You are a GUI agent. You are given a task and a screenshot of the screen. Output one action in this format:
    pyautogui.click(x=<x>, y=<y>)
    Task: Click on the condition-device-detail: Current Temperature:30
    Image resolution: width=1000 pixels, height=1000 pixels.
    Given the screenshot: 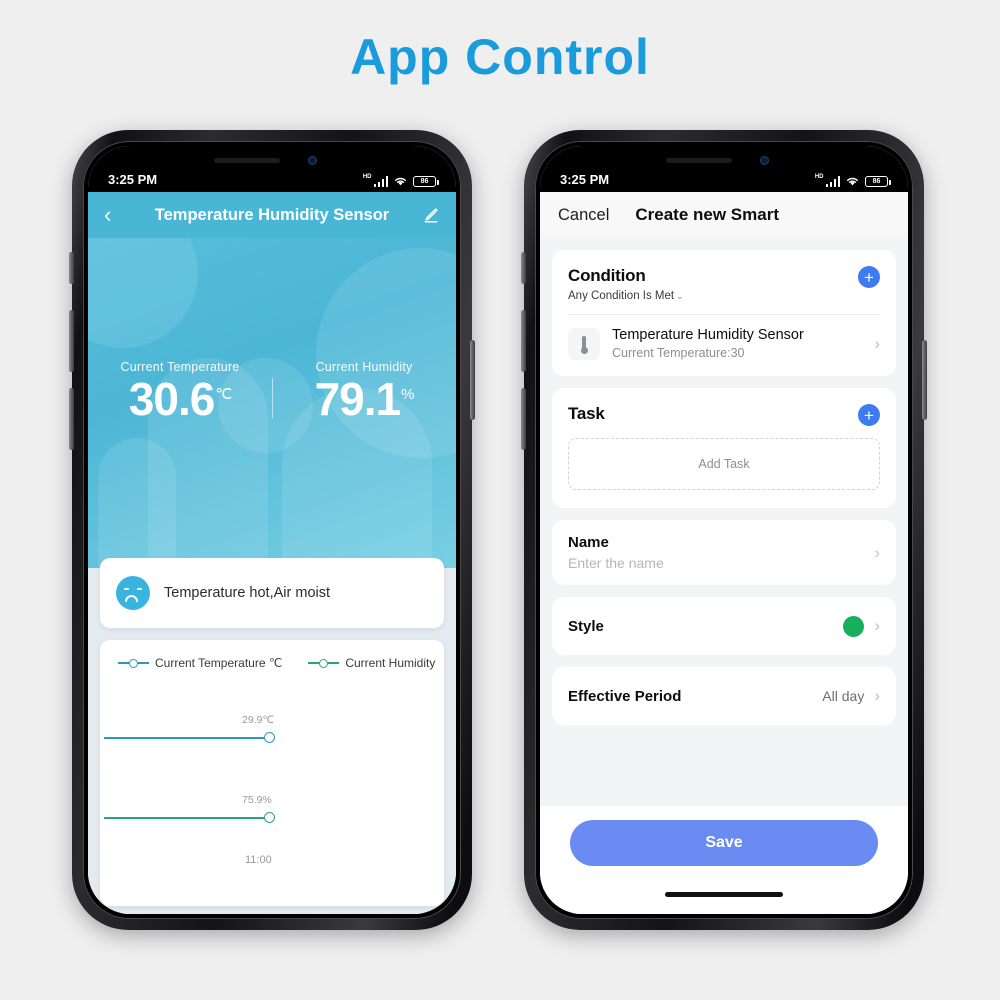 What is the action you would take?
    pyautogui.click(x=678, y=353)
    